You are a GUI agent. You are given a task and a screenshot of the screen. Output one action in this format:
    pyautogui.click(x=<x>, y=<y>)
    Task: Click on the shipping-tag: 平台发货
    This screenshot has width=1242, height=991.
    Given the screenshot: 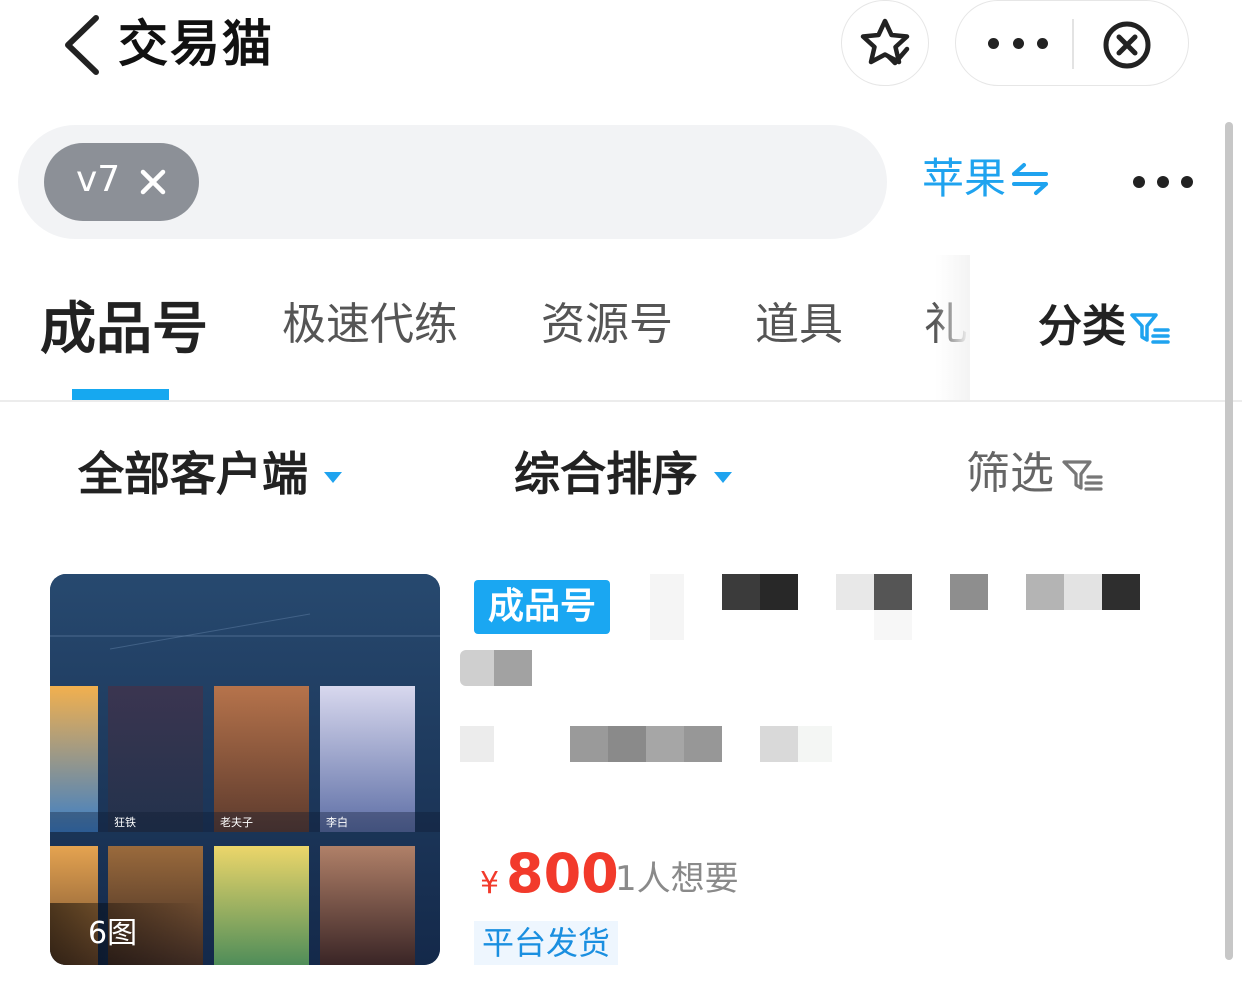 What is the action you would take?
    pyautogui.click(x=546, y=943)
    